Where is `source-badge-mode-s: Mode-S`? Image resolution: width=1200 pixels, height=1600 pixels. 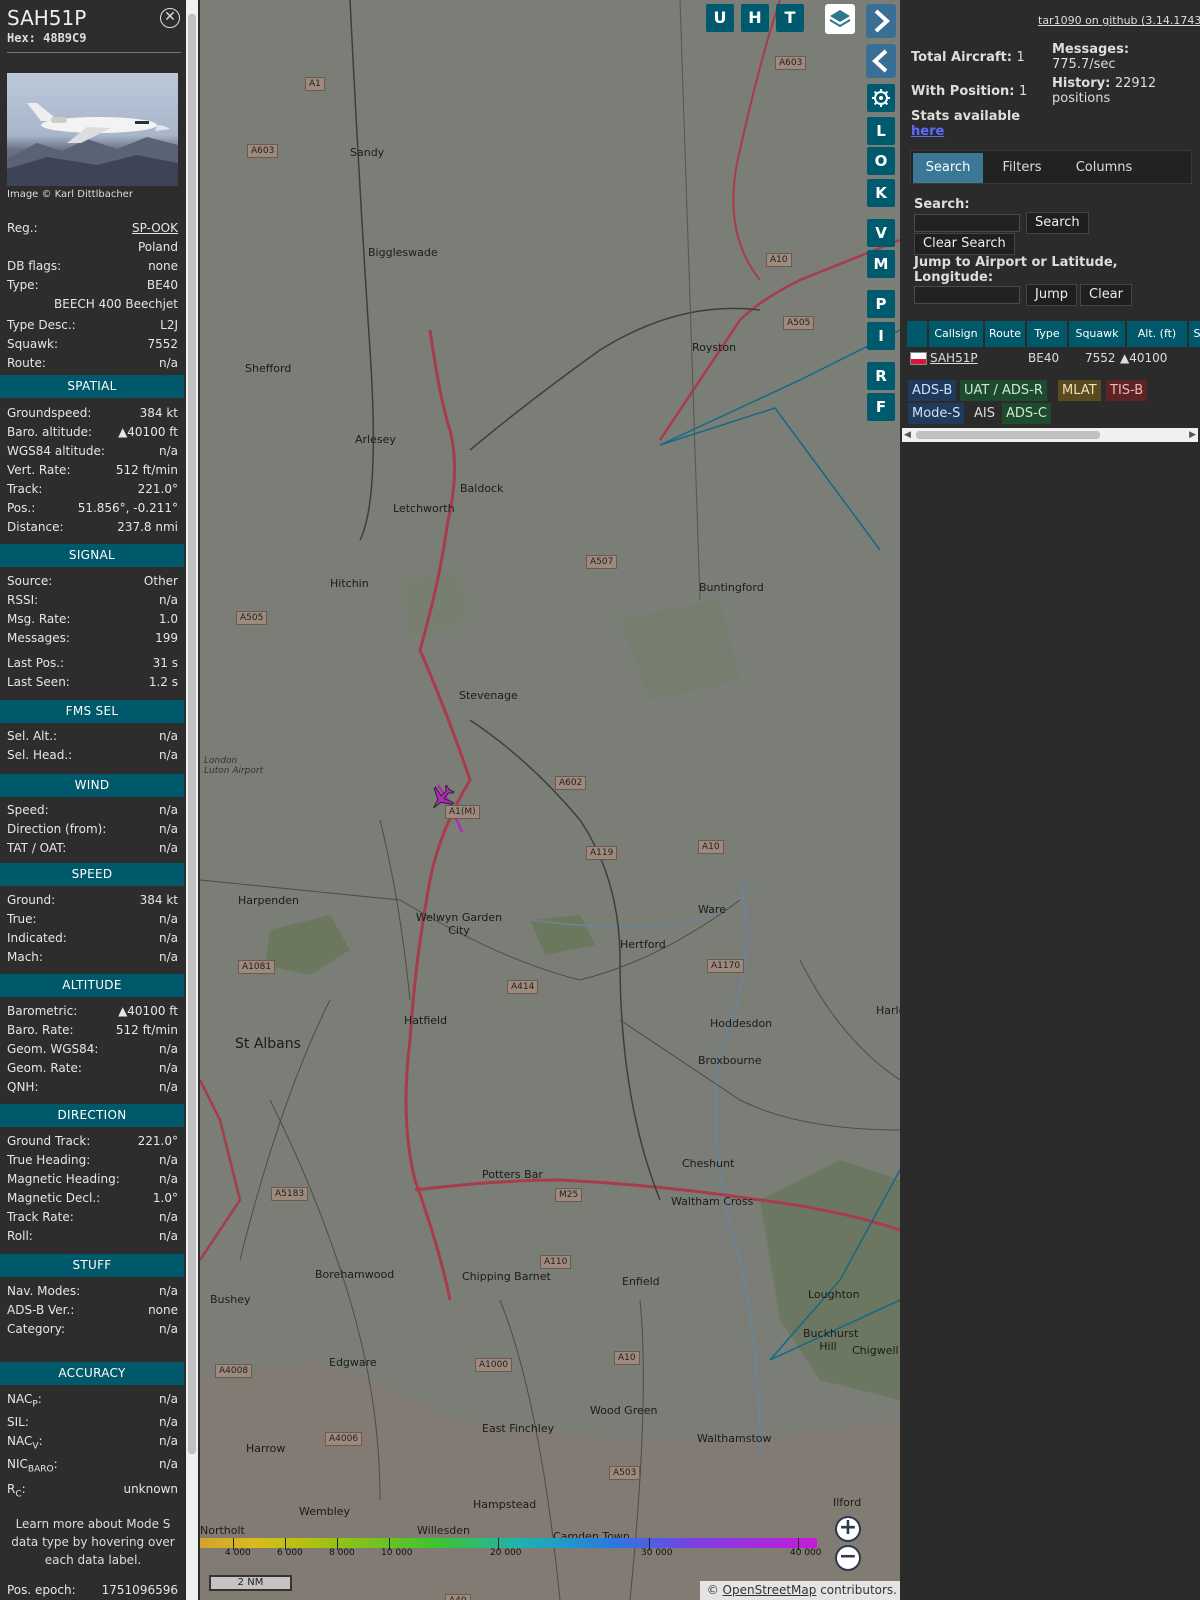
source-badge-mode-s: Mode-S is located at coordinates (936, 413).